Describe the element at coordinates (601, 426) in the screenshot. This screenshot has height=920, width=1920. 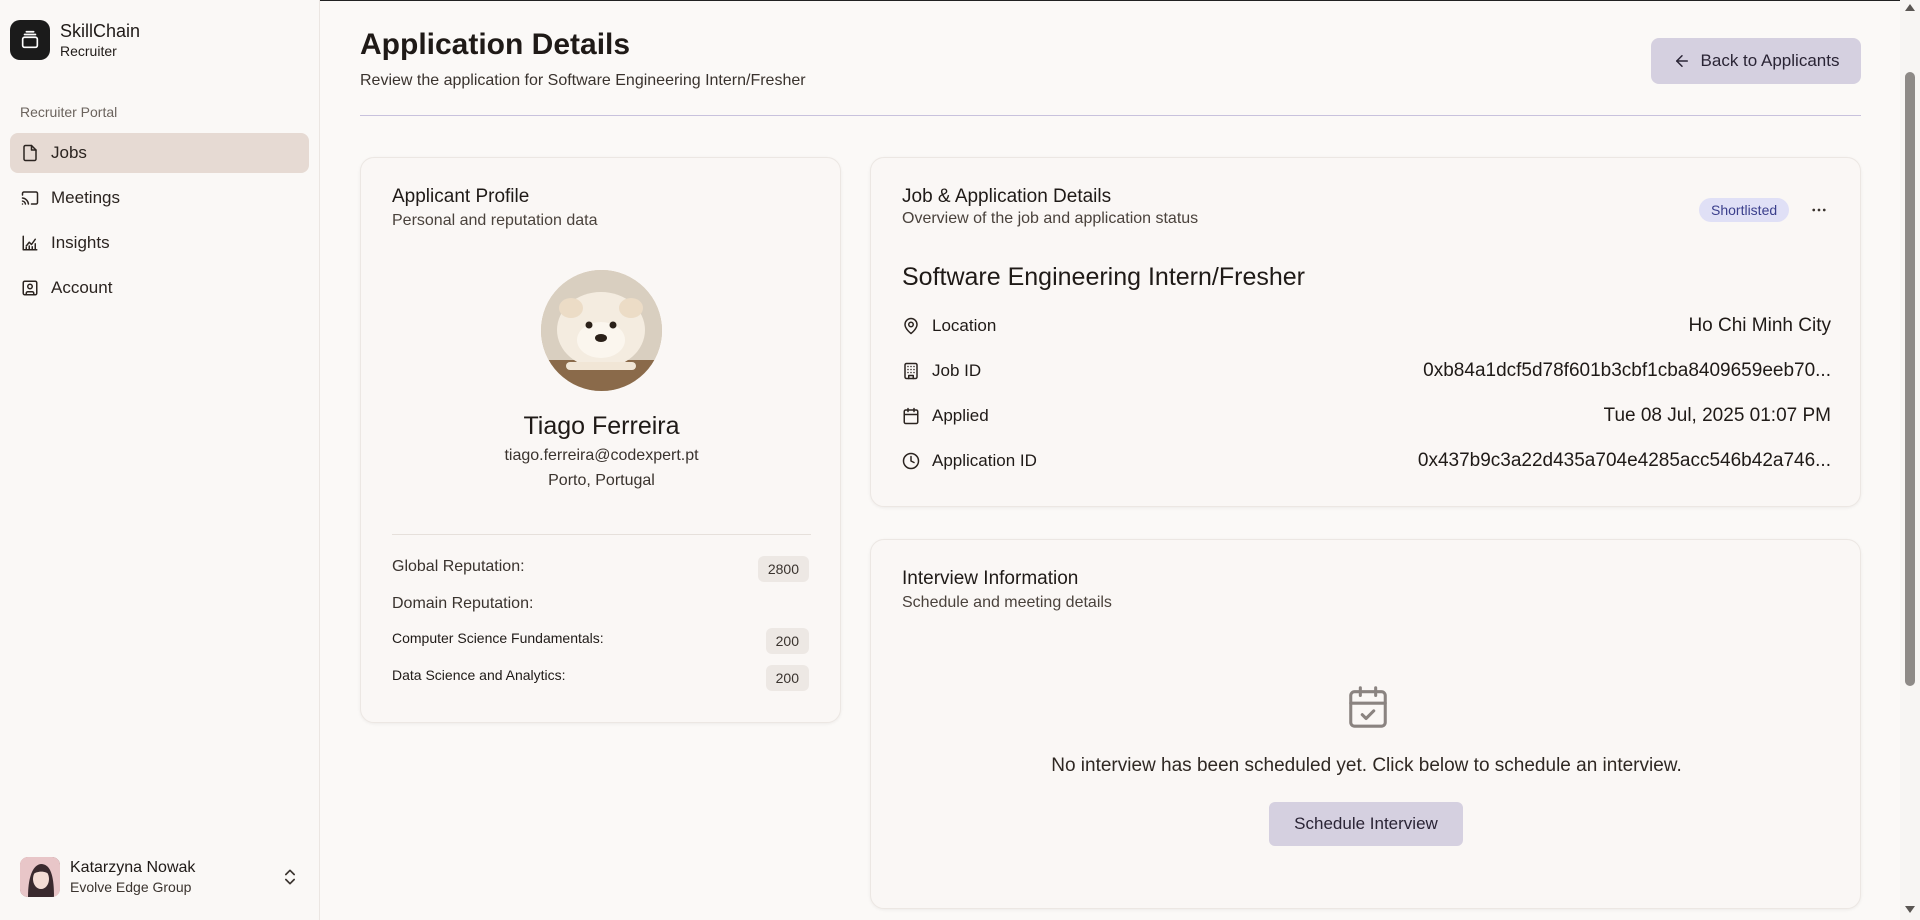
I see `applicant-name: Tiago Ferreira` at that location.